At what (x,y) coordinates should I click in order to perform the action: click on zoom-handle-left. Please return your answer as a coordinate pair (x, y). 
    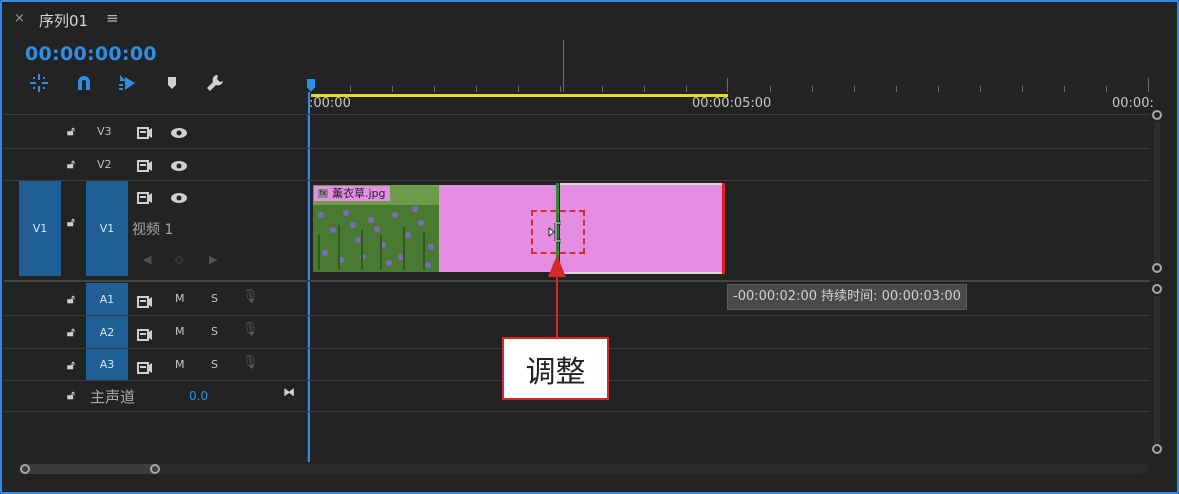
    Looking at the image, I should click on (25, 469).